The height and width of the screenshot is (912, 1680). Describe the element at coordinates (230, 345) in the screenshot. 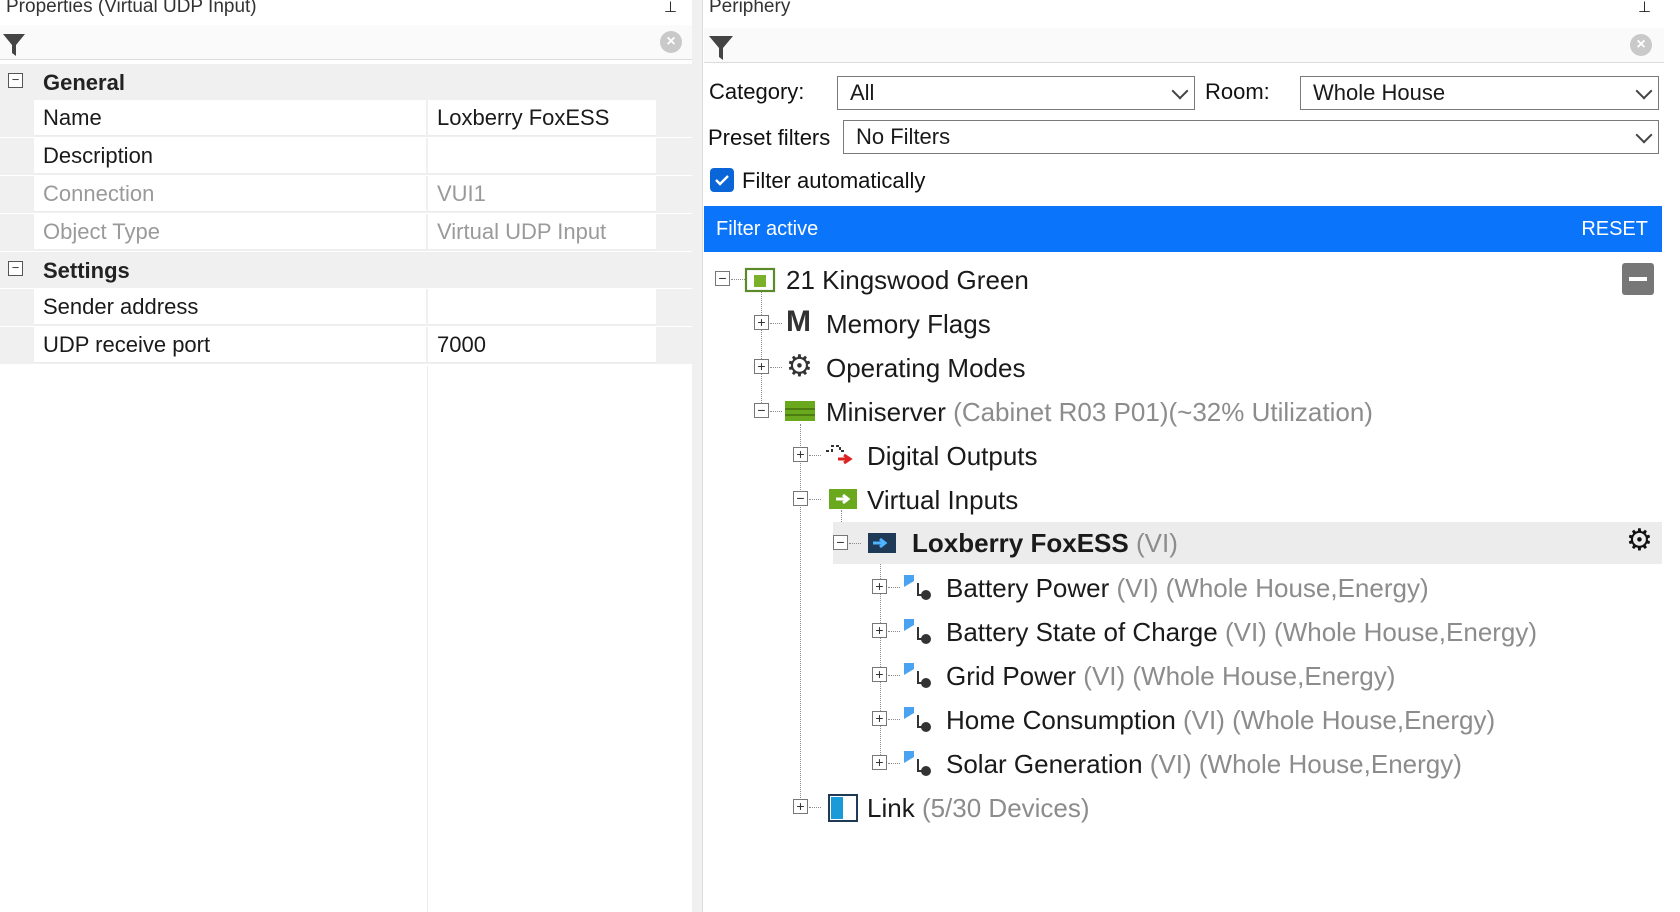

I see `prop-key: UDP receive port` at that location.